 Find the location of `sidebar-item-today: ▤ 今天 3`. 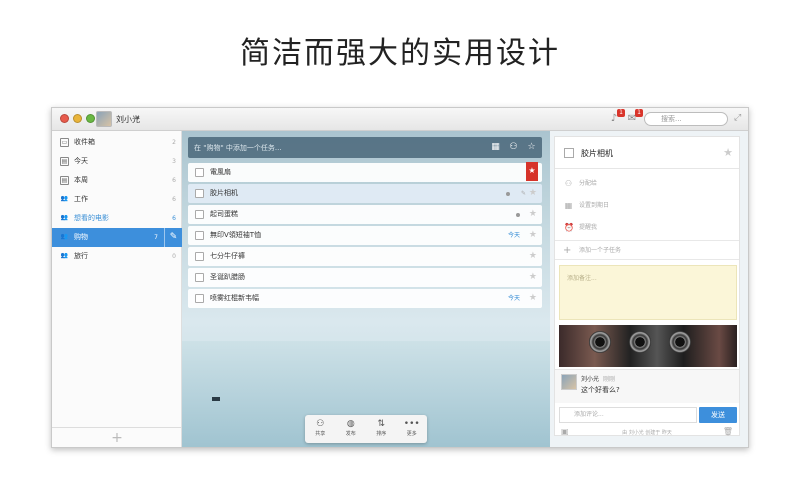

sidebar-item-today: ▤ 今天 3 is located at coordinates (117, 161).